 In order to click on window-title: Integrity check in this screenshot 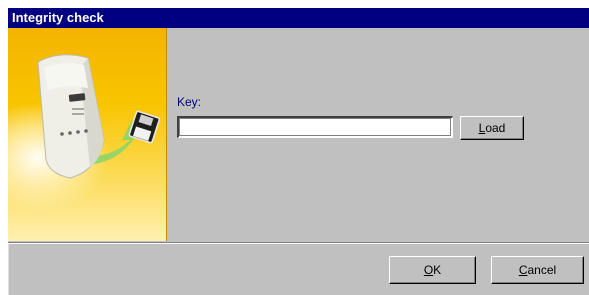, I will do `click(58, 17)`.